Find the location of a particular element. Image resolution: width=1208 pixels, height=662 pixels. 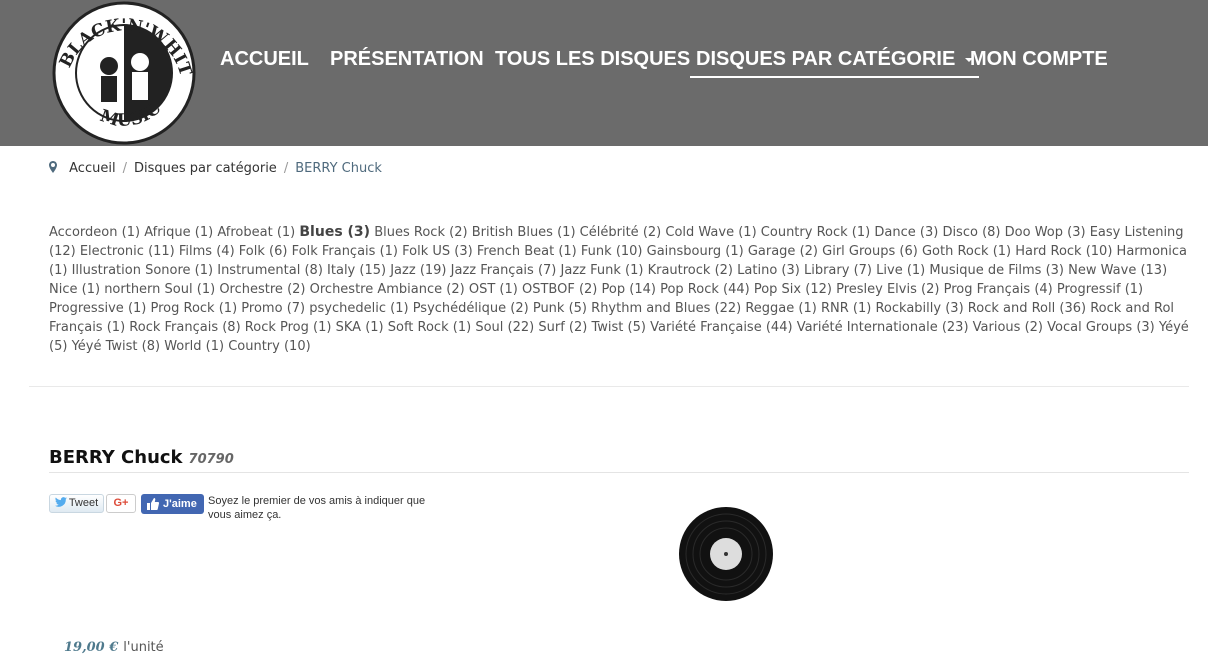

category-link: Rockabilly (3) is located at coordinates (919, 308).